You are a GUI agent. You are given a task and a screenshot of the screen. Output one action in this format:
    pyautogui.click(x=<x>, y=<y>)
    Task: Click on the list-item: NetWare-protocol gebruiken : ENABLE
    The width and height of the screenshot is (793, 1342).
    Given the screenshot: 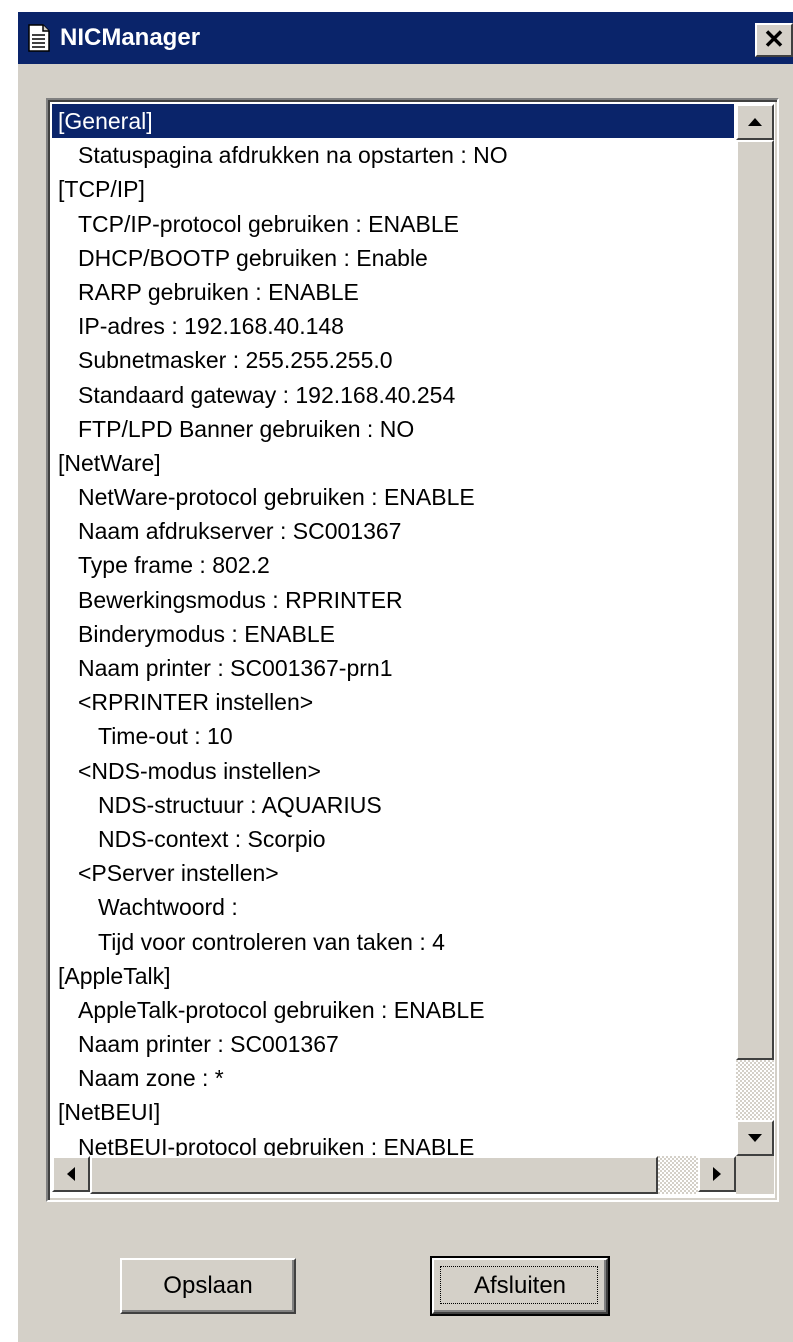 What is the action you would take?
    pyautogui.click(x=393, y=497)
    